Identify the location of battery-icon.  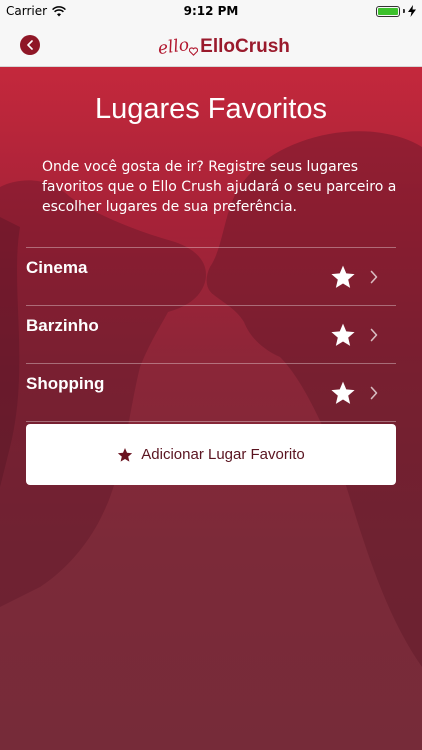
(388, 11).